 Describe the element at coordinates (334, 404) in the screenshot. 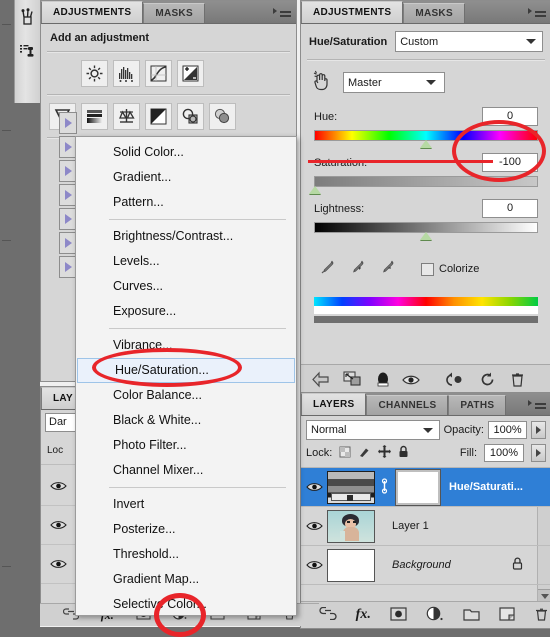

I see `tab-layers: LAYERS` at that location.